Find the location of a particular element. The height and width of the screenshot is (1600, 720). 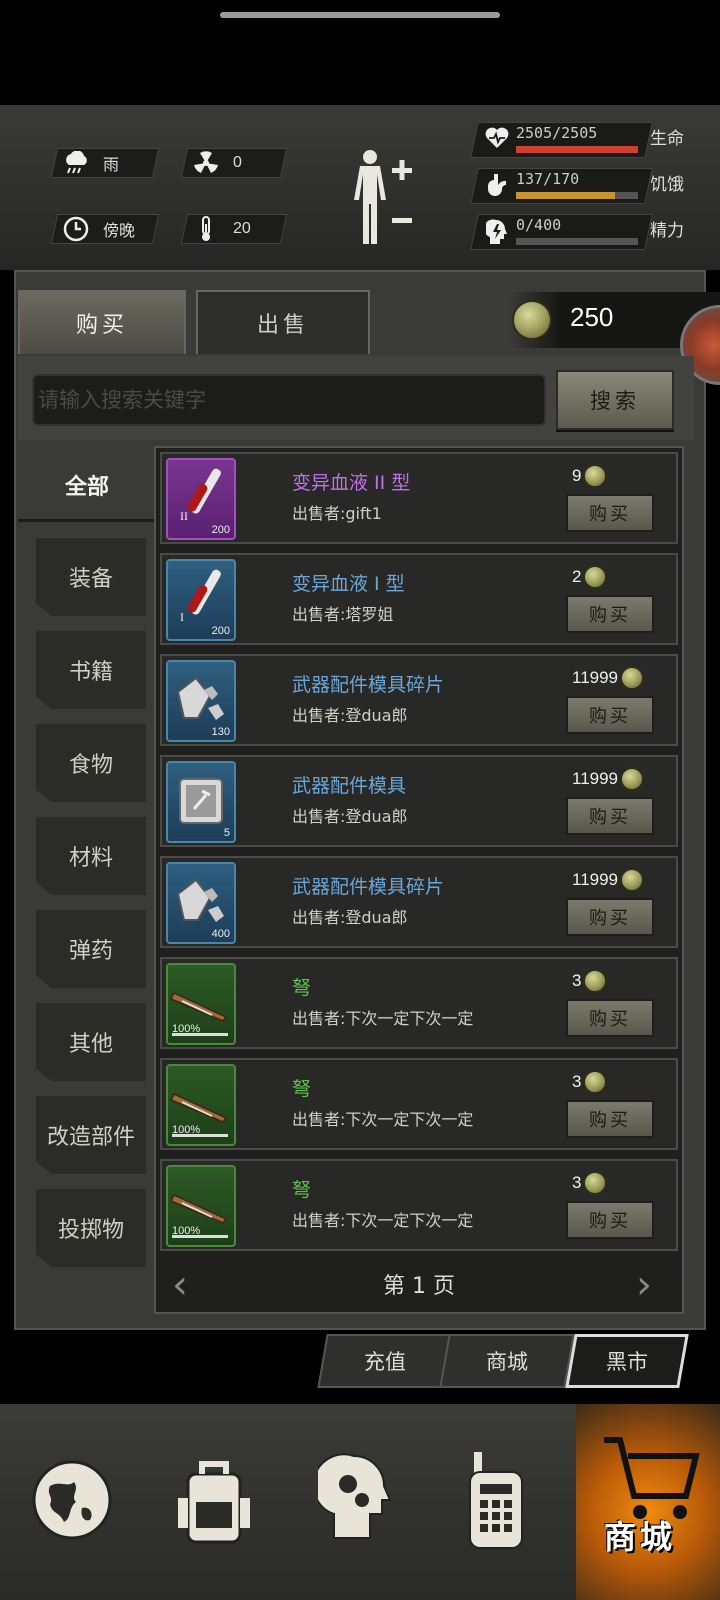

rain-cloud-icon is located at coordinates (76, 163).